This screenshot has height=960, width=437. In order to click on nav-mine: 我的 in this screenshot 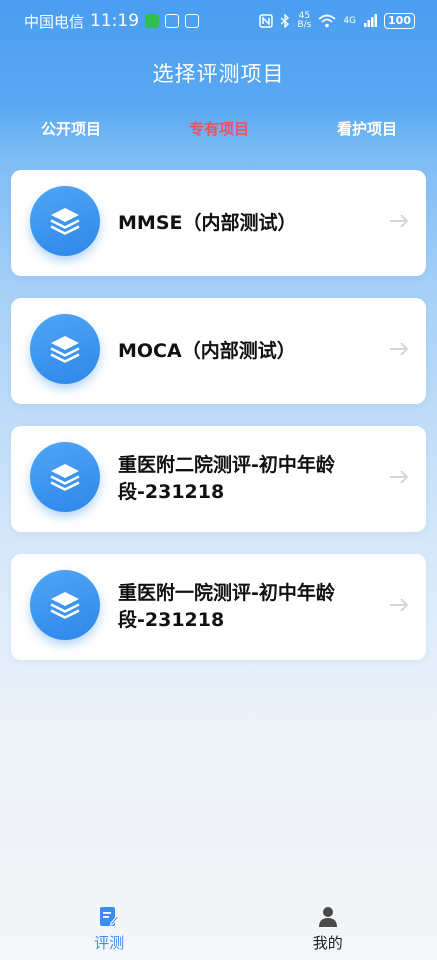, I will do `click(328, 925)`.